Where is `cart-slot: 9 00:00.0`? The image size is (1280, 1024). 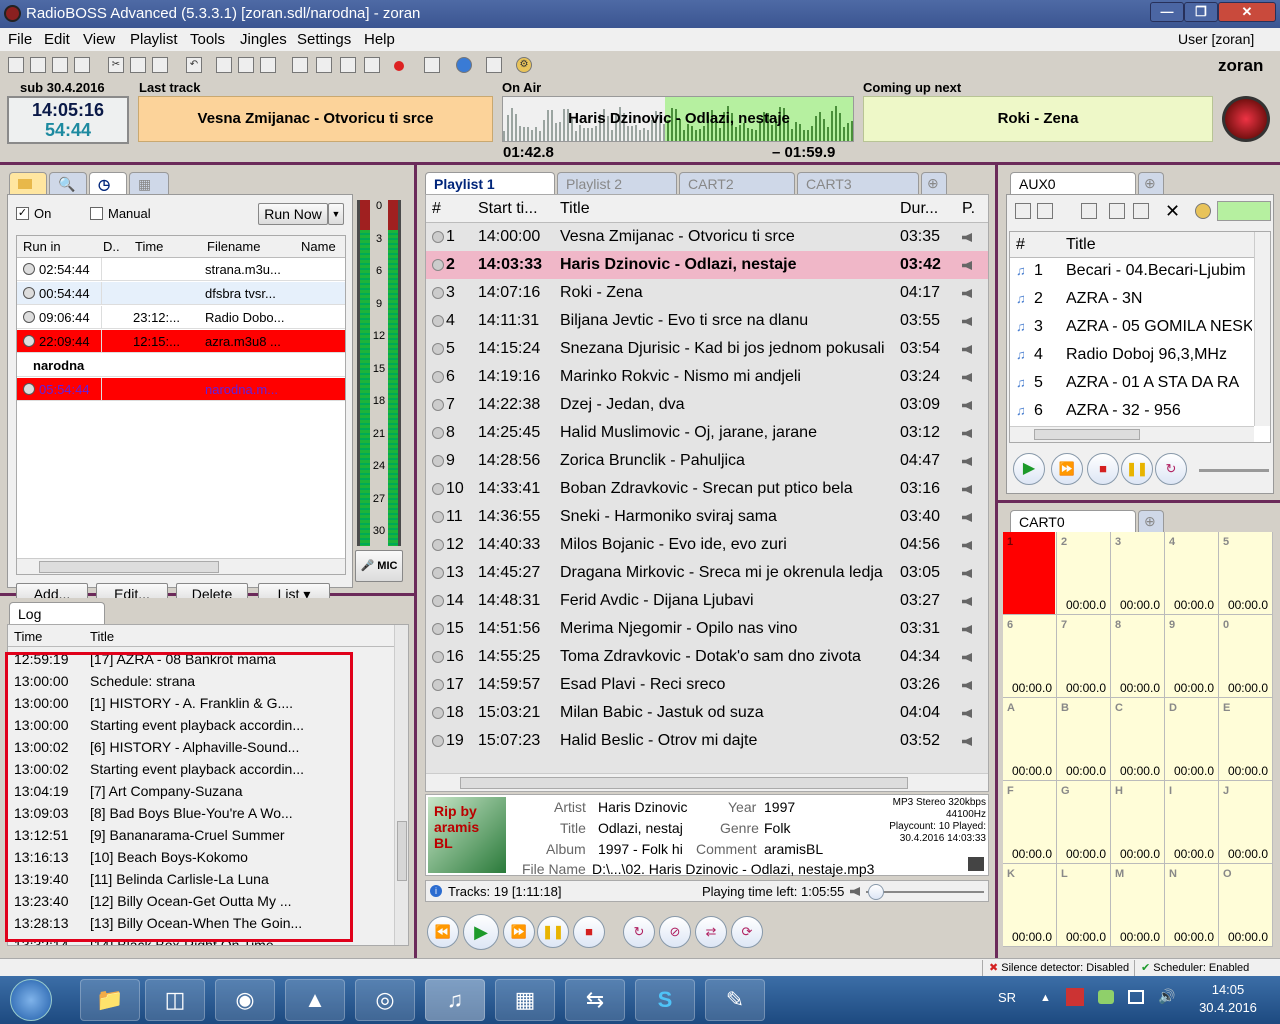 cart-slot: 9 00:00.0 is located at coordinates (1192, 656).